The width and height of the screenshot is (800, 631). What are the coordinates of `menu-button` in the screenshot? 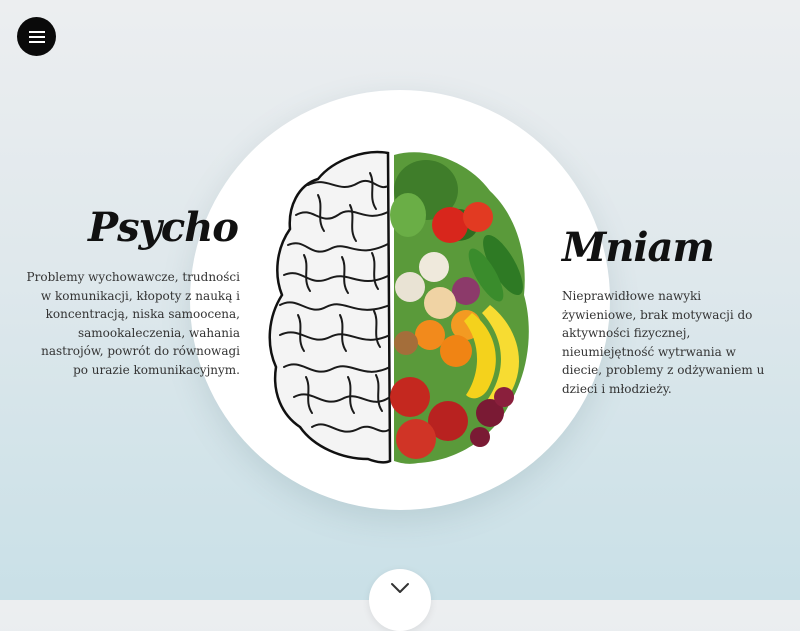 It's located at (36, 36).